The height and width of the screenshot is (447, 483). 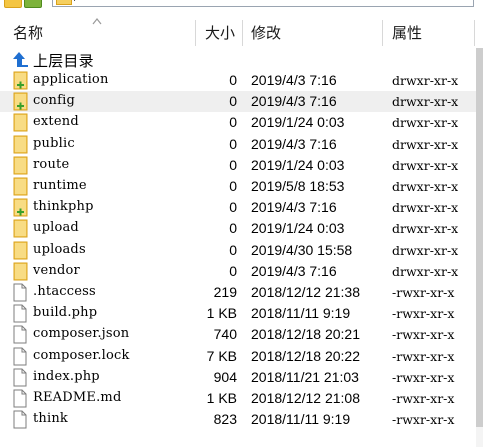 I want to click on file-name: public, so click(x=54, y=143).